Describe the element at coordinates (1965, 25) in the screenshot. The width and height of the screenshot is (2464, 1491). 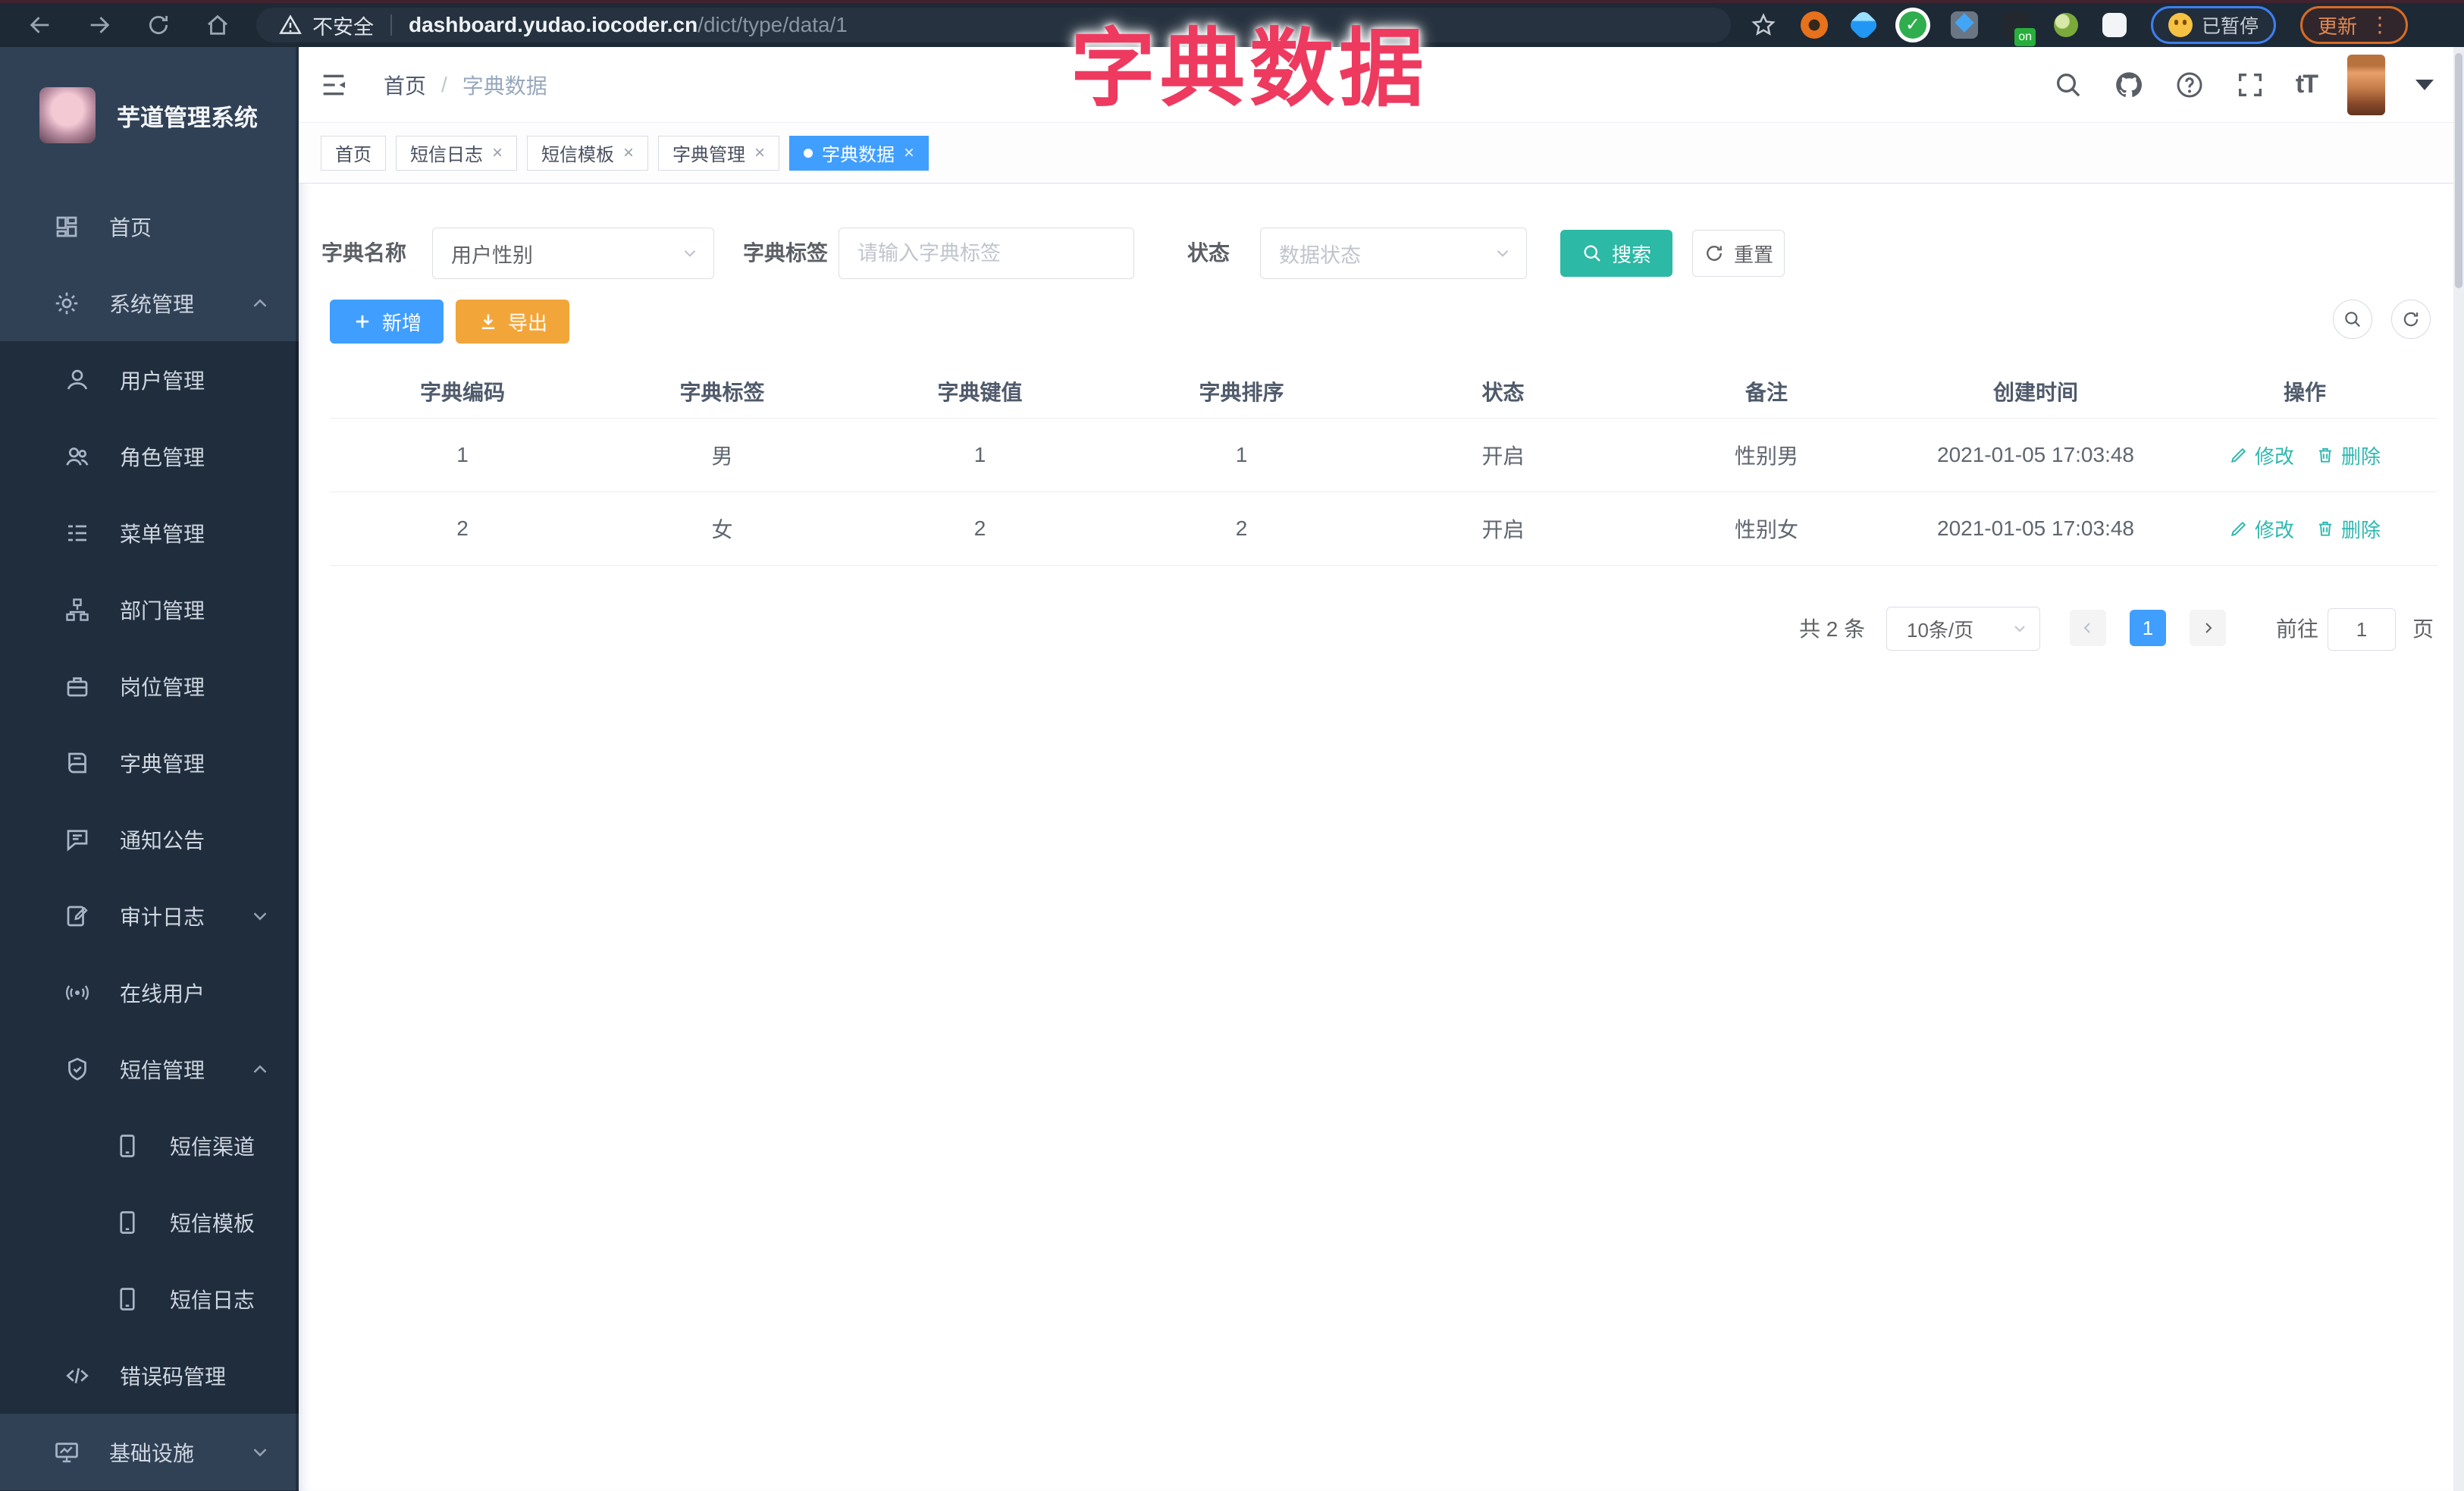
I see `extension-diamond-icon` at that location.